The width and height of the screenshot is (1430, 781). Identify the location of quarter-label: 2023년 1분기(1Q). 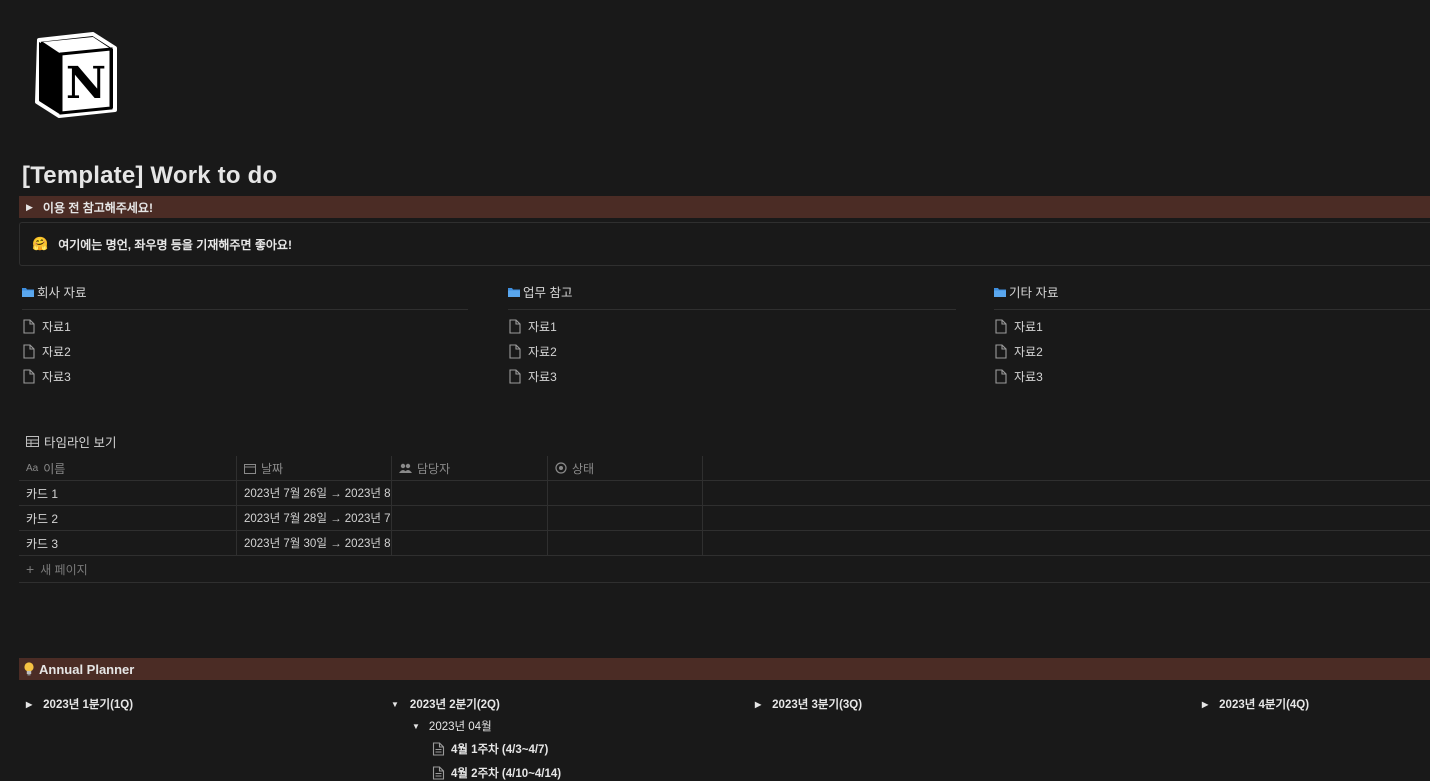
(88, 705).